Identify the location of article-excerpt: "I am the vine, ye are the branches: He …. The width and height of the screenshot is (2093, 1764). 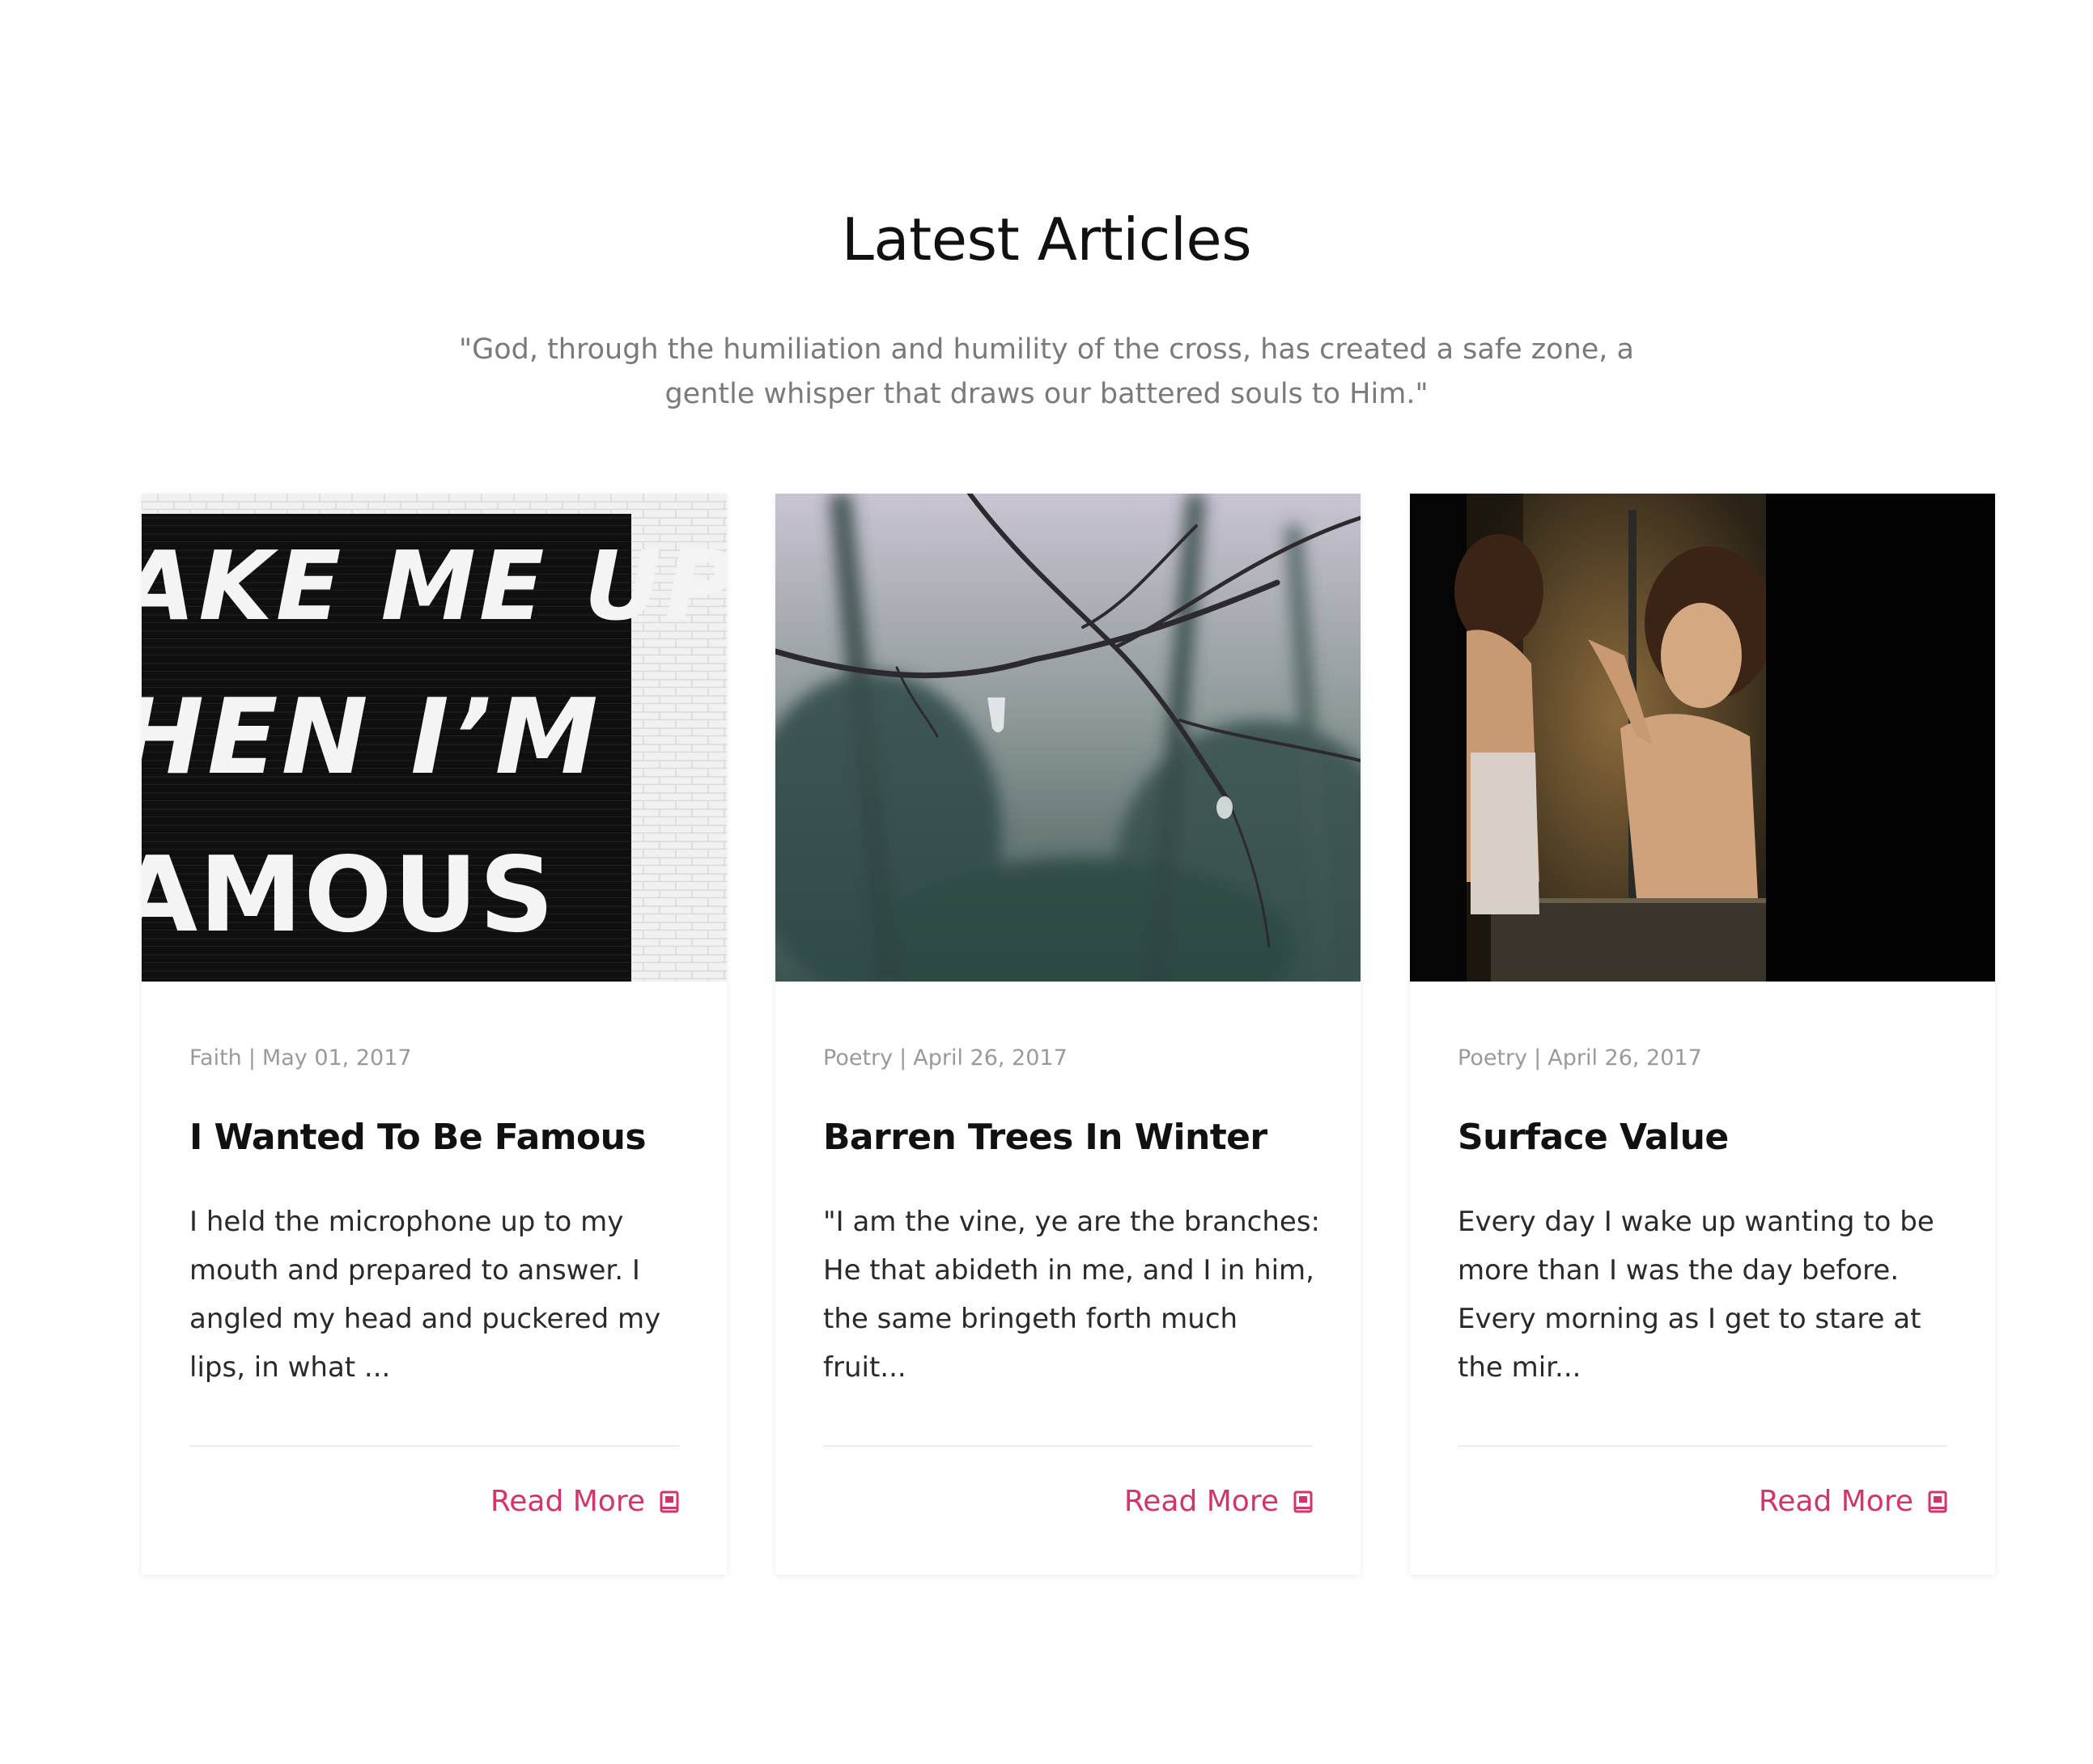
(1072, 1295).